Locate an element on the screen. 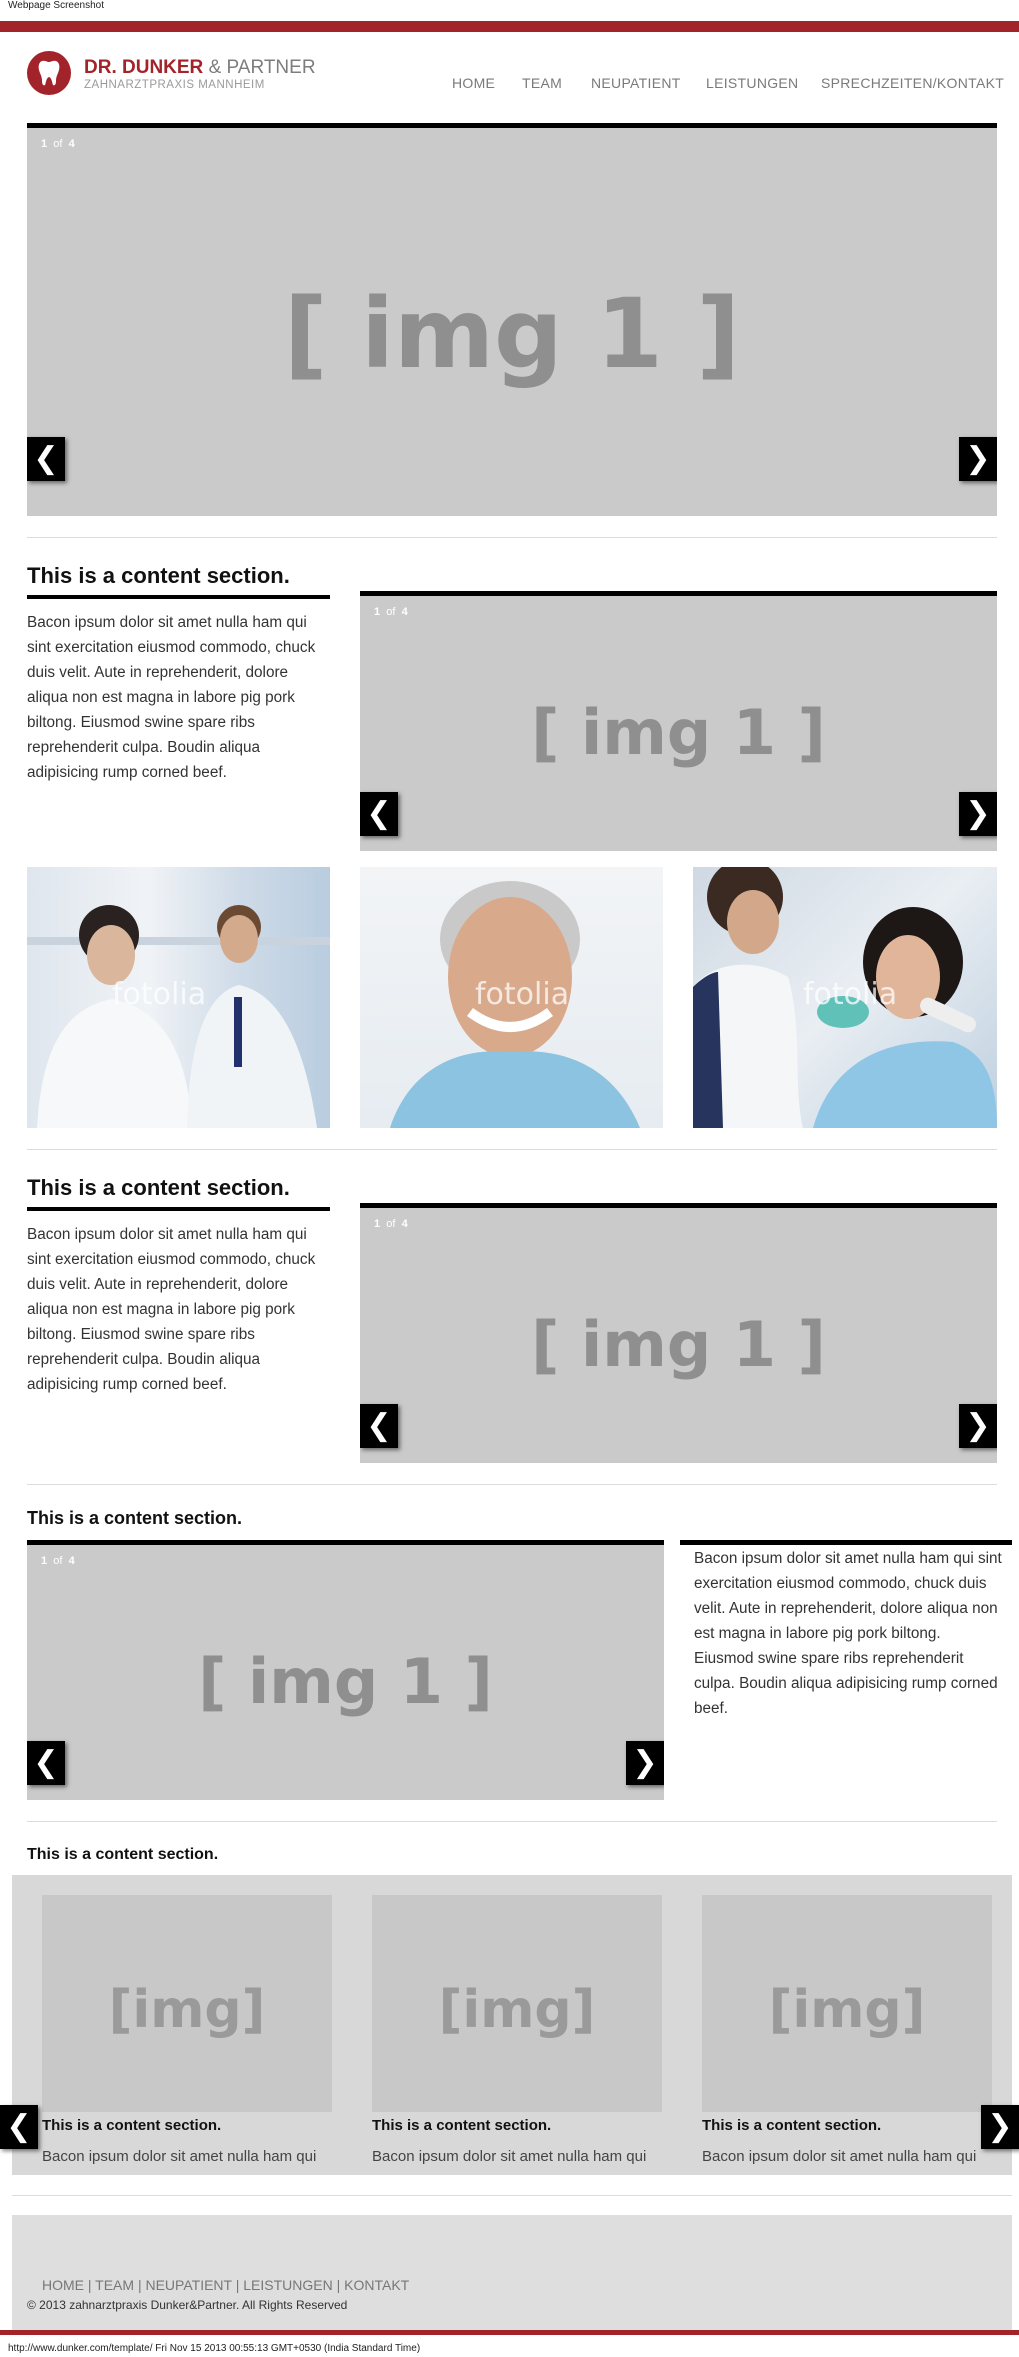 This screenshot has width=1019, height=2357. photo-dentists: fotolia is located at coordinates (178, 997).